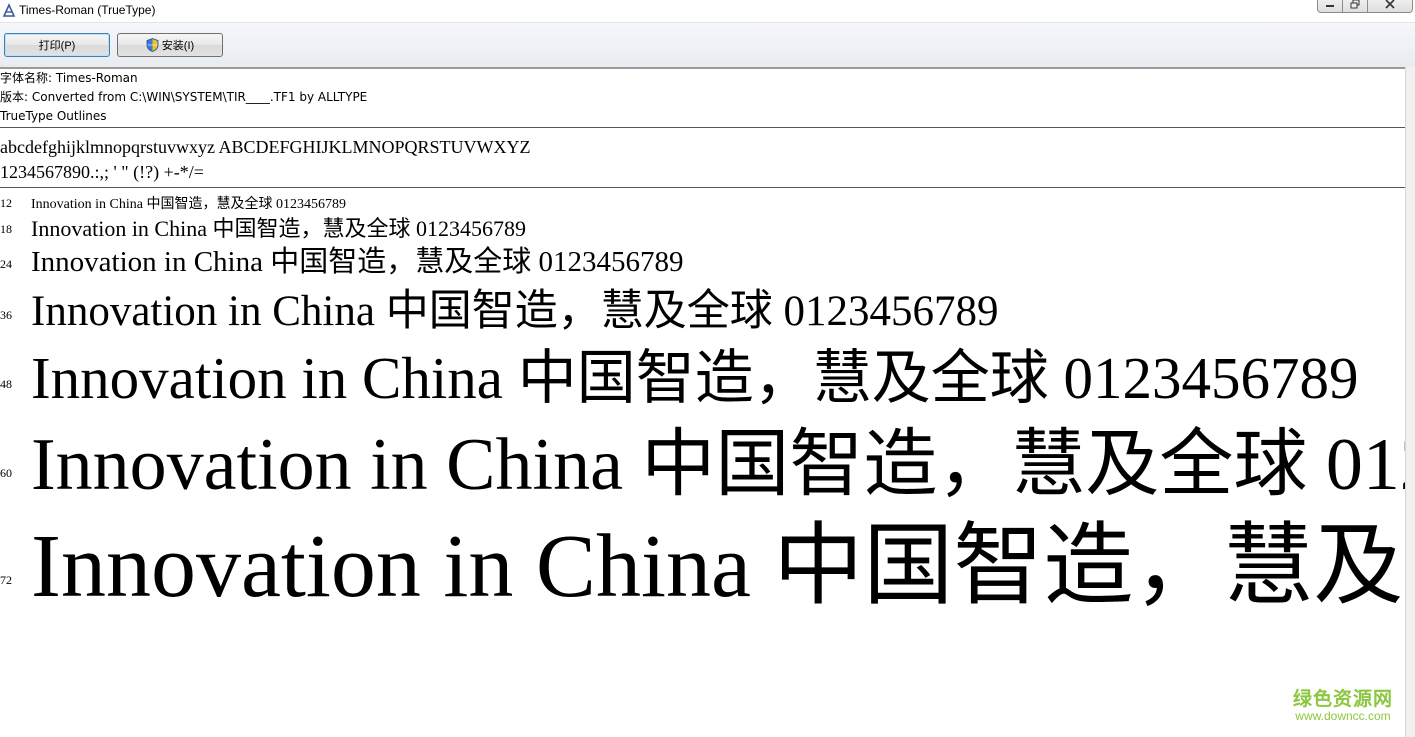 This screenshot has width=1415, height=737. What do you see at coordinates (1342, 699) in the screenshot?
I see `watermark-name: 绿色资源网` at bounding box center [1342, 699].